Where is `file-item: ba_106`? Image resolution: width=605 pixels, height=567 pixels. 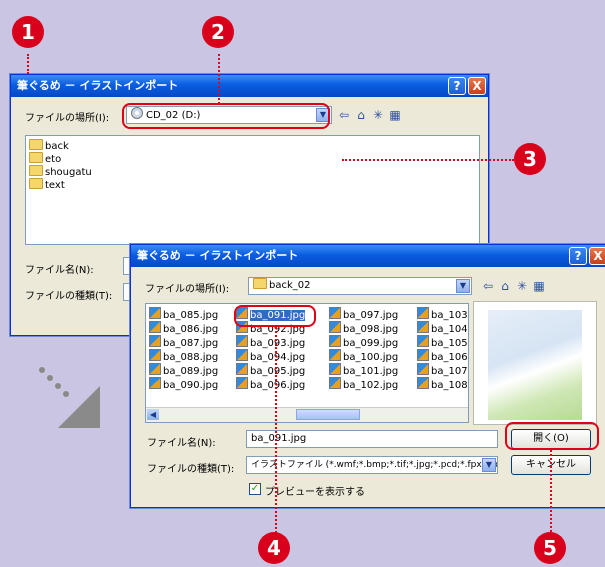
file-item: ba_106 is located at coordinates (442, 356).